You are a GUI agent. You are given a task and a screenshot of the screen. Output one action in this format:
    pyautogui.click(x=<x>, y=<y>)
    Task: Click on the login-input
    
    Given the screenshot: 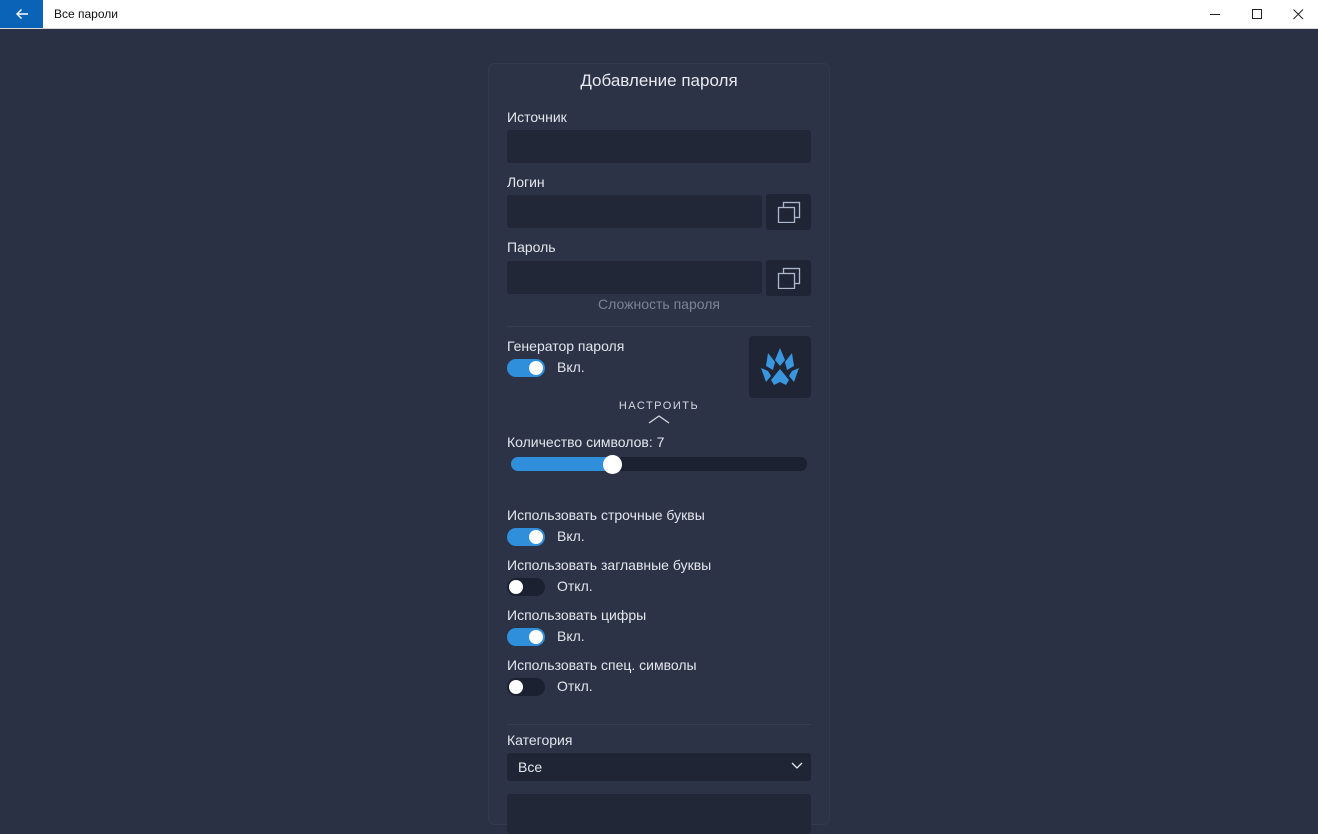 What is the action you would take?
    pyautogui.click(x=634, y=211)
    